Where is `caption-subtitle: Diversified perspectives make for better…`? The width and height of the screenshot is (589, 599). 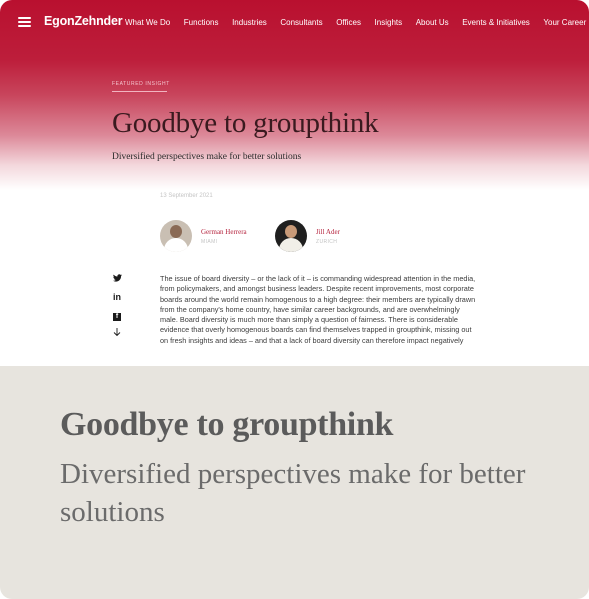 caption-subtitle: Diversified perspectives make for better… is located at coordinates (293, 493).